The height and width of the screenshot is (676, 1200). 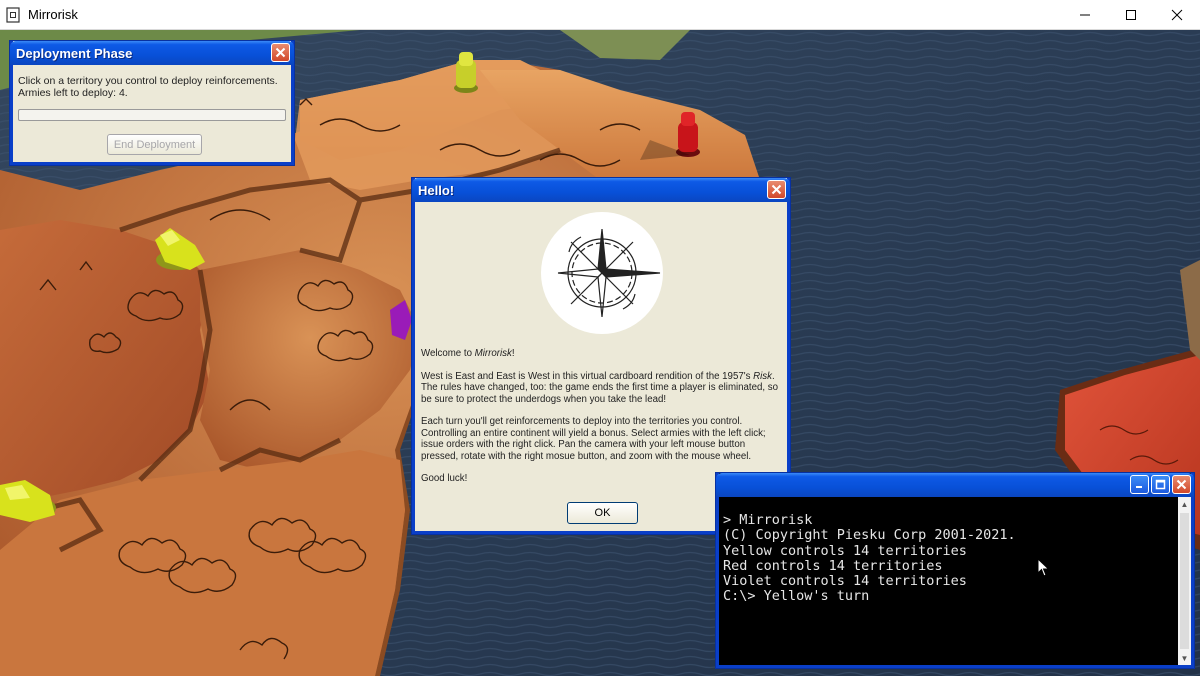 I want to click on console-titlebar, so click(x=955, y=485).